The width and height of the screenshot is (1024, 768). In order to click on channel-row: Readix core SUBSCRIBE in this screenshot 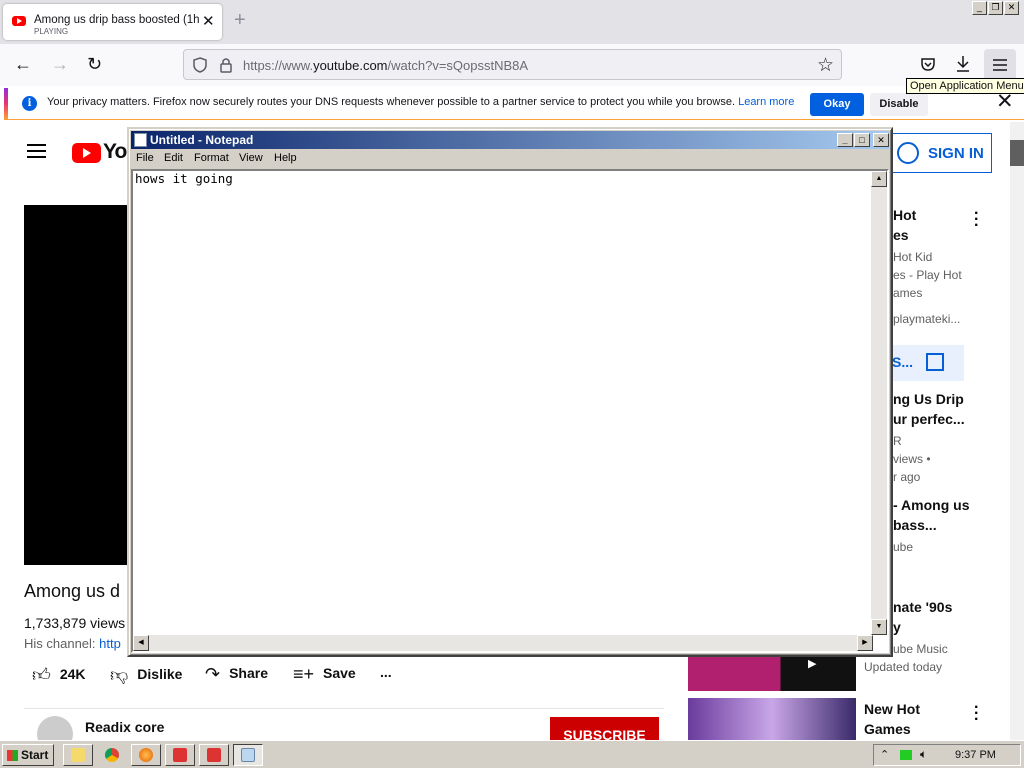, I will do `click(344, 730)`.